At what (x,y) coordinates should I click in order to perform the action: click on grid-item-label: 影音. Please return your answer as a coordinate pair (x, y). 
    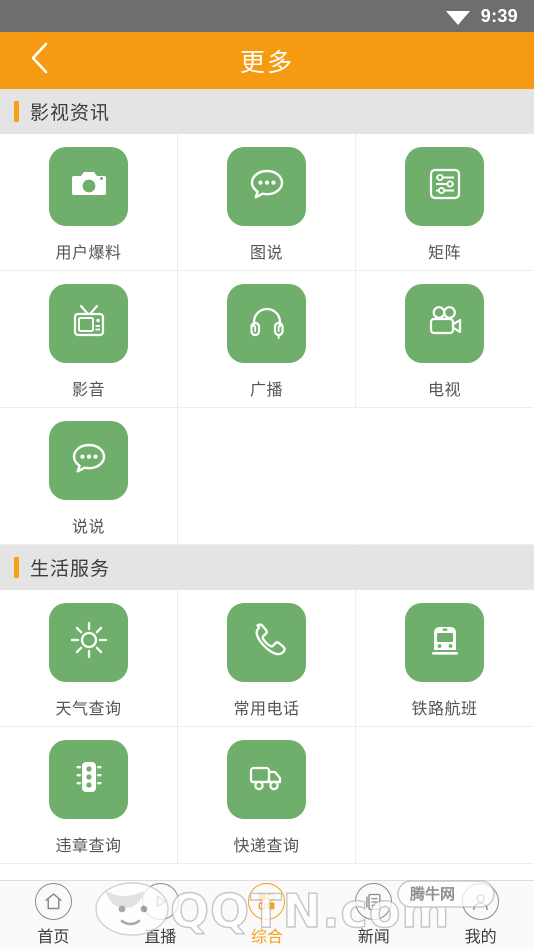
    Looking at the image, I should click on (88, 390).